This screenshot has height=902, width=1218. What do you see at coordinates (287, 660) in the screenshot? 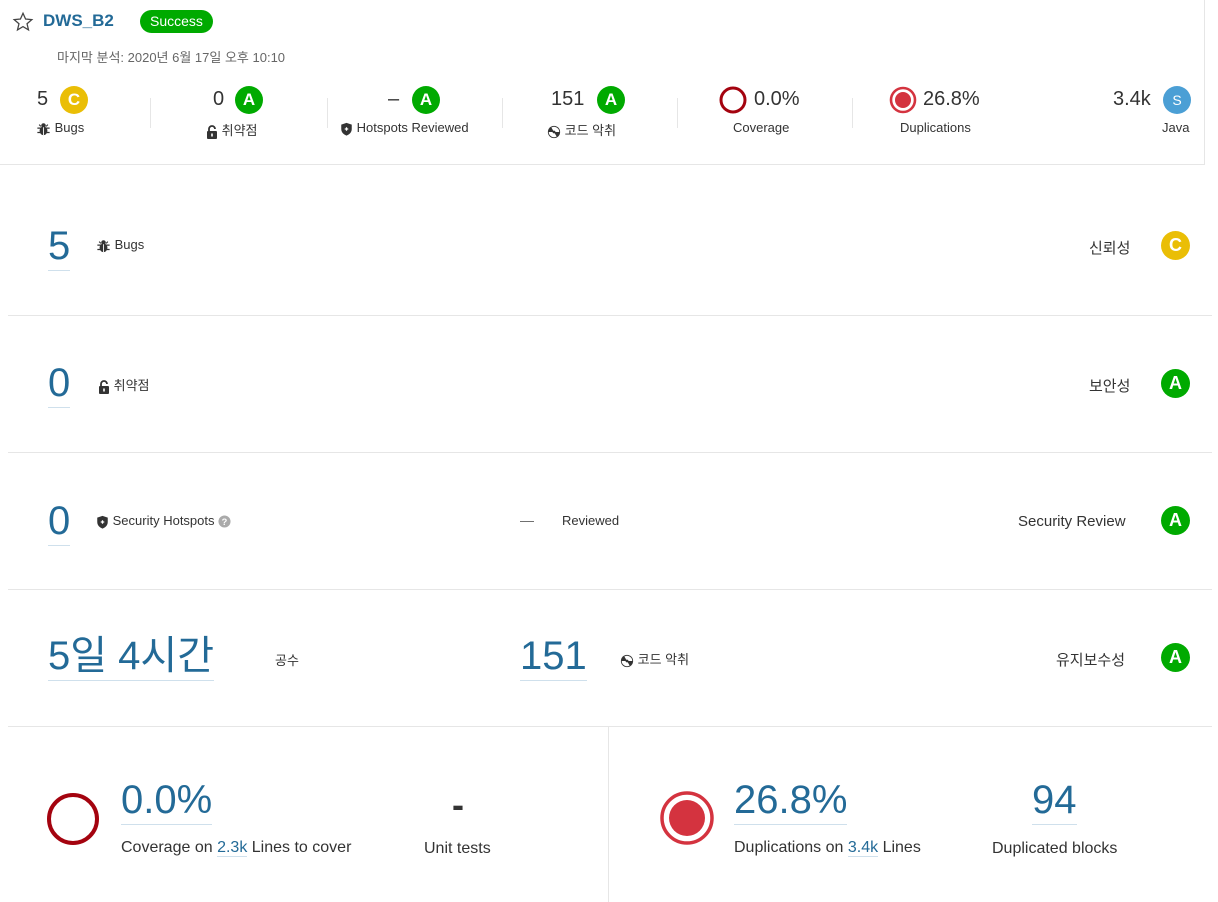
I see `technical-debt-label: 공수` at bounding box center [287, 660].